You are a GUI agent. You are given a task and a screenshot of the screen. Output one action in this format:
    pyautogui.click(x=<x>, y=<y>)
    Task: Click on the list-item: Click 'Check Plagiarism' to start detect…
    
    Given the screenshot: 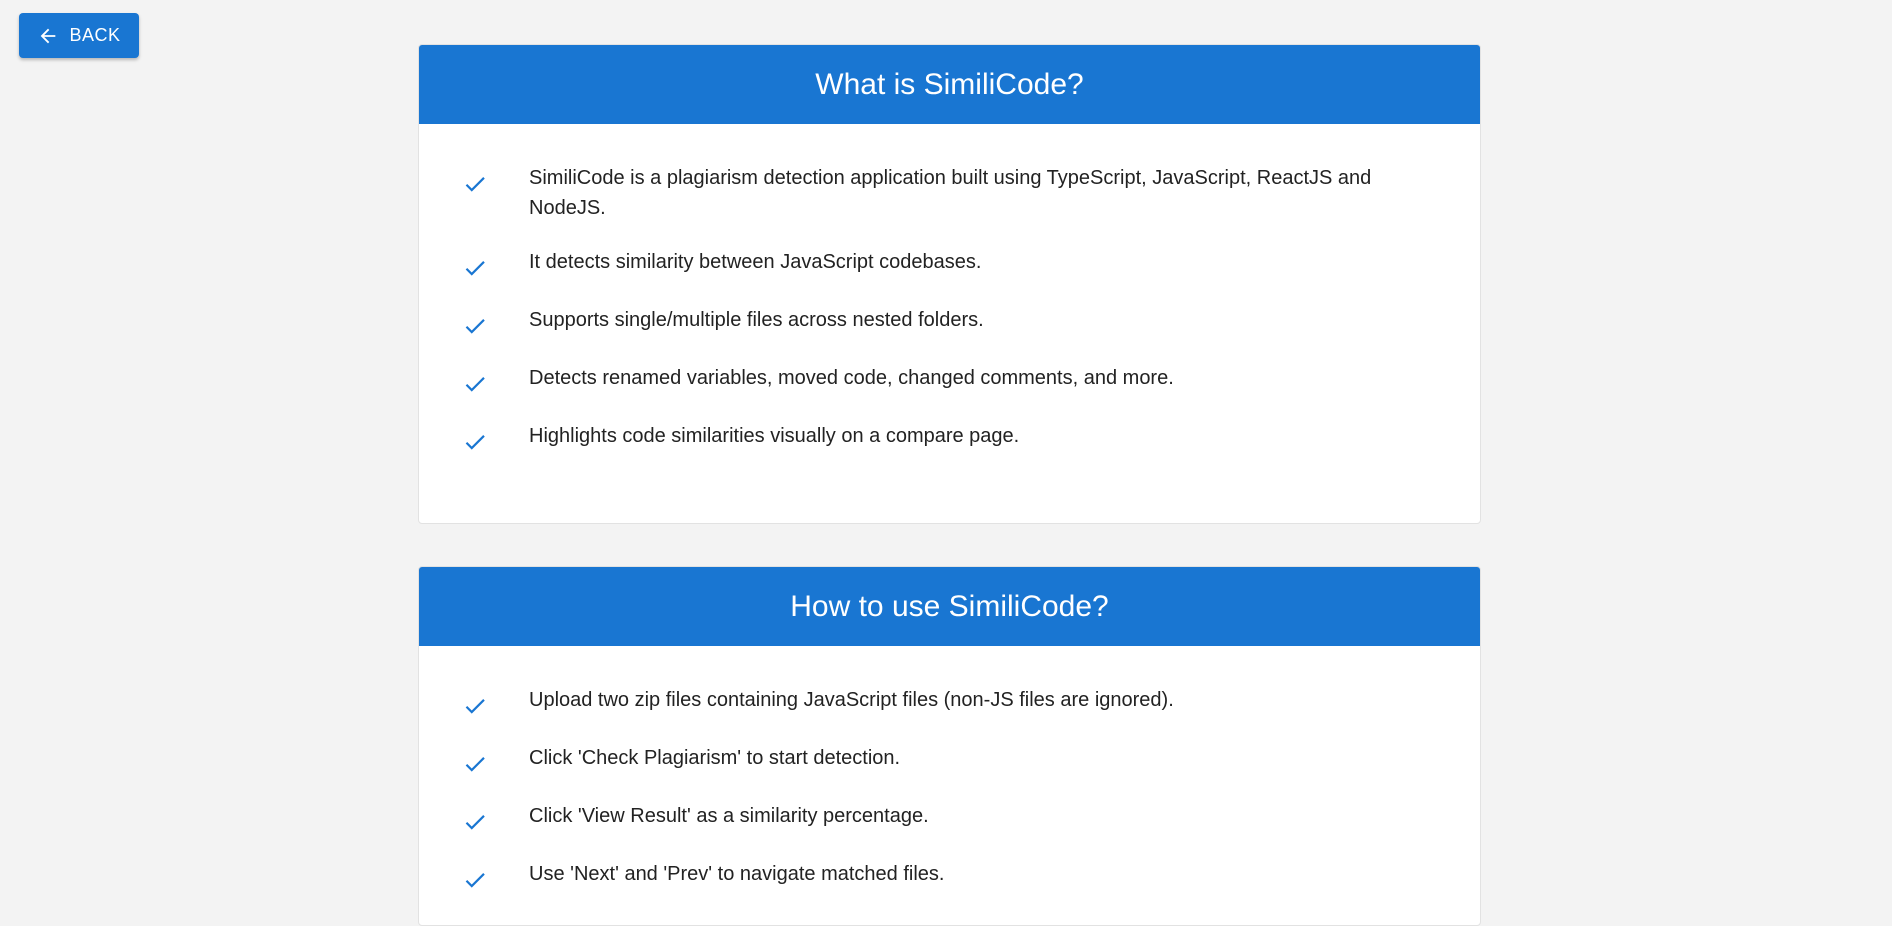 What is the action you would take?
    pyautogui.click(x=949, y=760)
    